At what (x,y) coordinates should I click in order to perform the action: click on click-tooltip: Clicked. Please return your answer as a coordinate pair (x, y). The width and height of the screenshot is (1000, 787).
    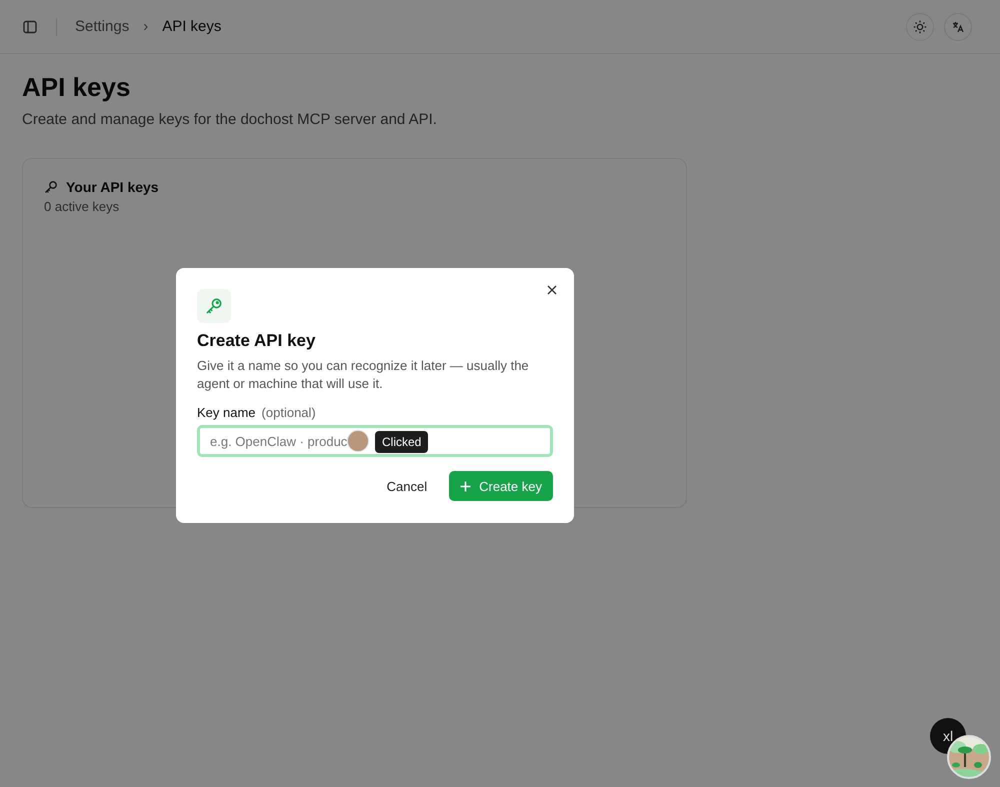
    Looking at the image, I should click on (401, 442).